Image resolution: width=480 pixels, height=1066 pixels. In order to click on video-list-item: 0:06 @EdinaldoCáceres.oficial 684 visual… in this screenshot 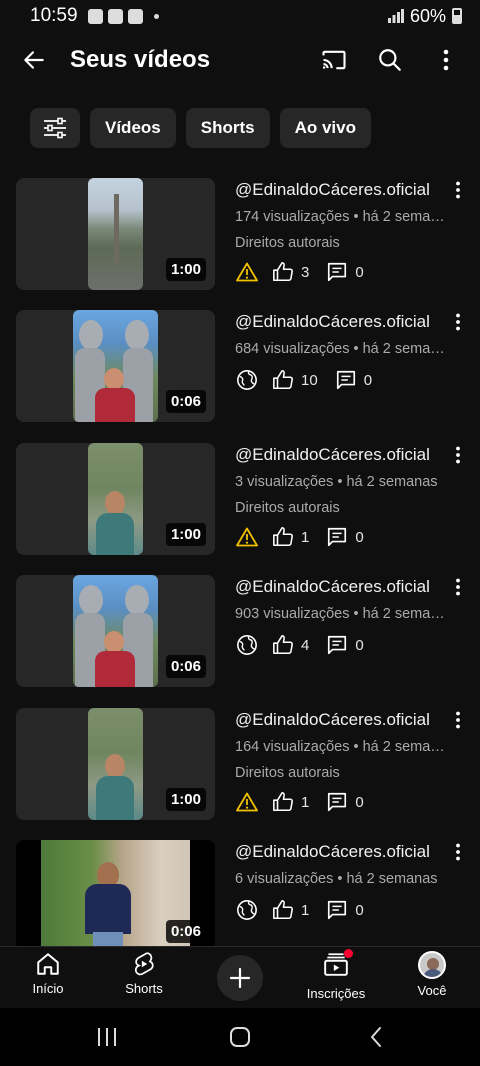, I will do `click(240, 366)`.